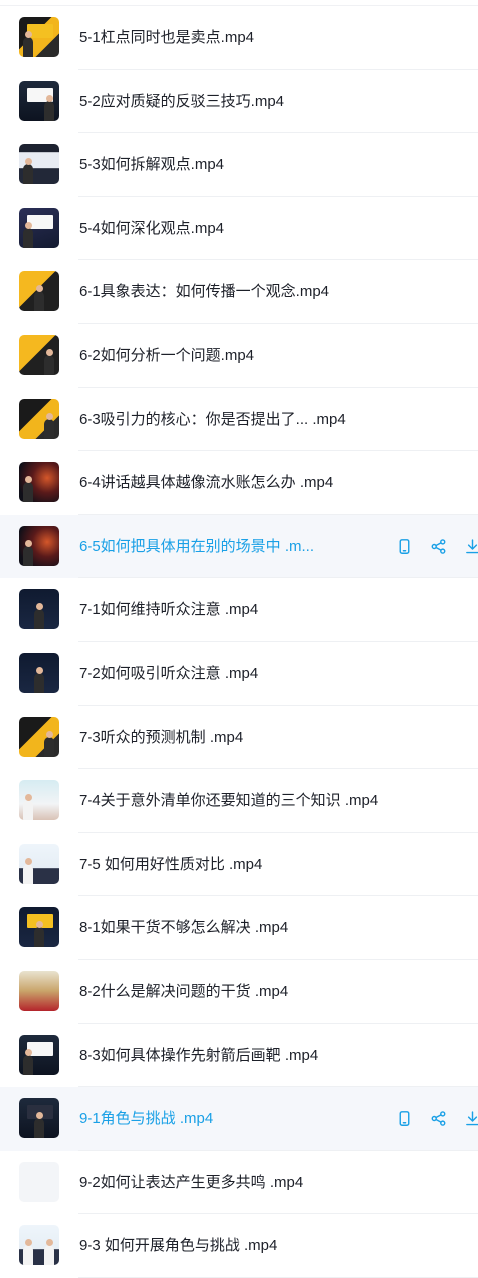 This screenshot has width=478, height=1278. I want to click on file-name: 6-2如何分析一个问题.mp4, so click(166, 356).